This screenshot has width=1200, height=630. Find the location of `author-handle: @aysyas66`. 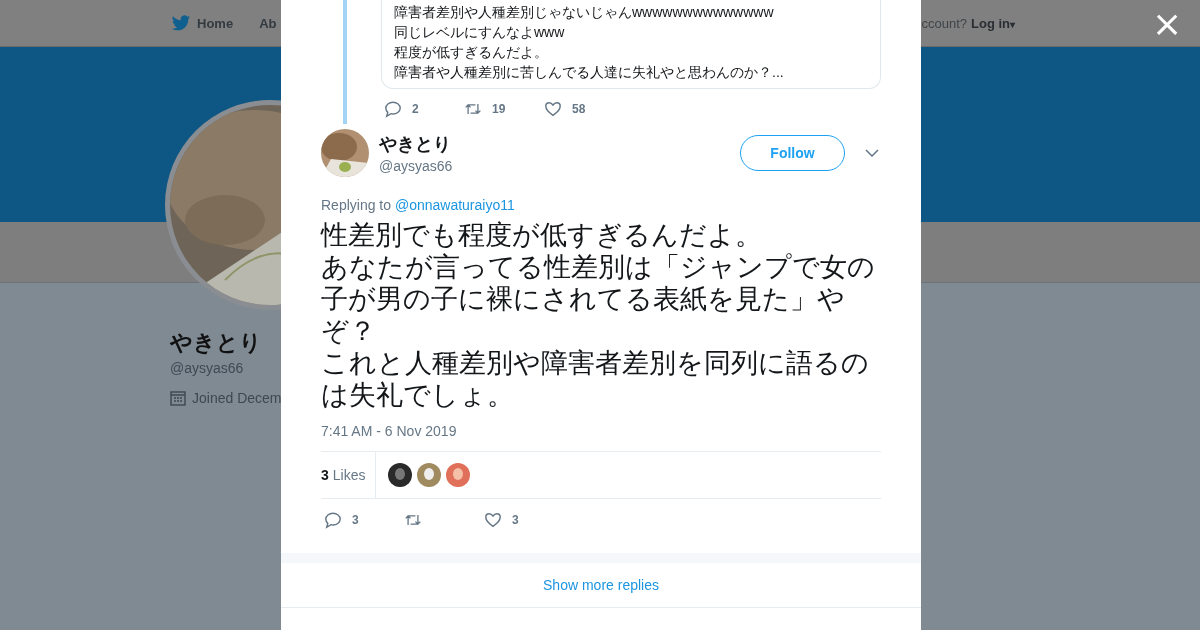

author-handle: @aysyas66 is located at coordinates (559, 166).